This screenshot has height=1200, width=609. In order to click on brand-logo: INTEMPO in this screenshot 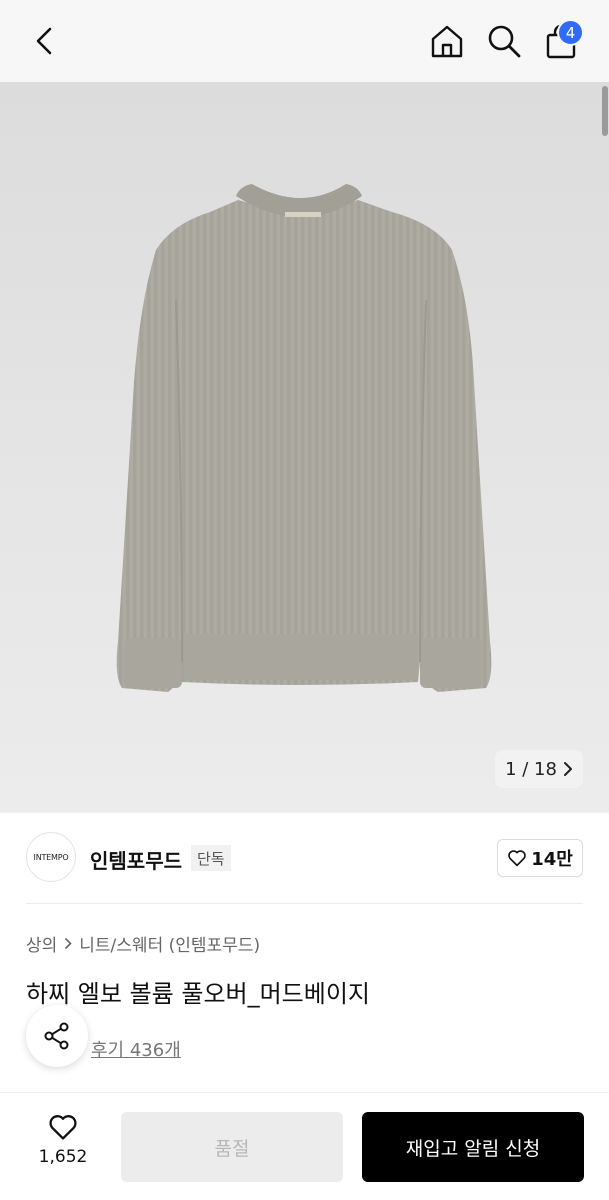, I will do `click(51, 857)`.